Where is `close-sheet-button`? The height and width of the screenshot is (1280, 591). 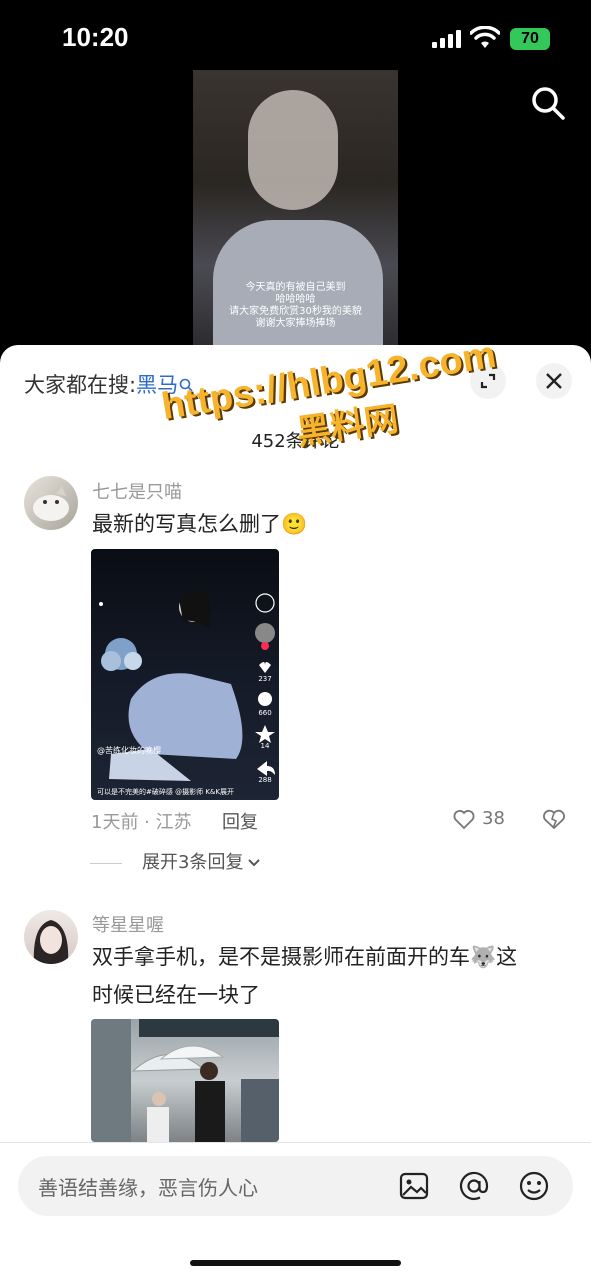 close-sheet-button is located at coordinates (554, 381).